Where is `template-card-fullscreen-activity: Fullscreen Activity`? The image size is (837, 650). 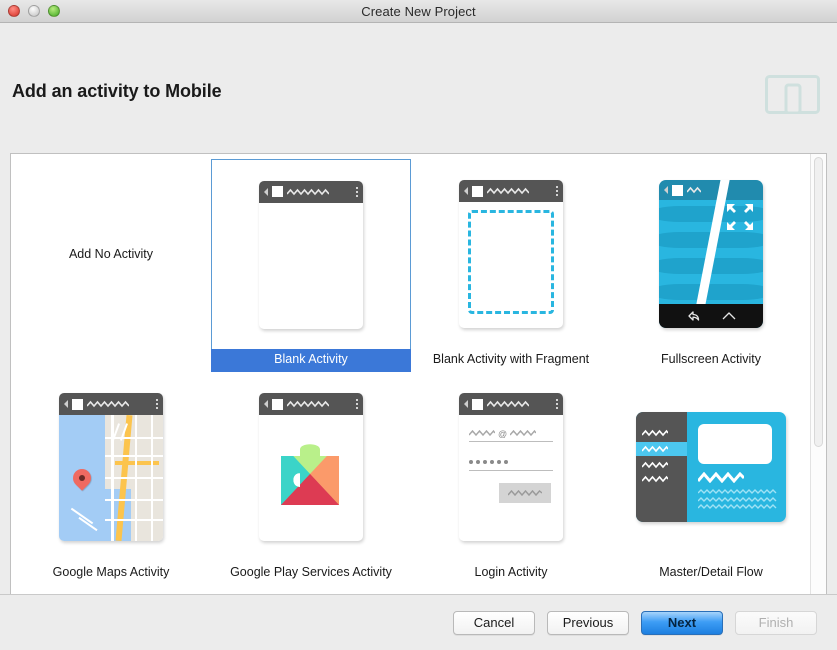 template-card-fullscreen-activity: Fullscreen Activity is located at coordinates (711, 265).